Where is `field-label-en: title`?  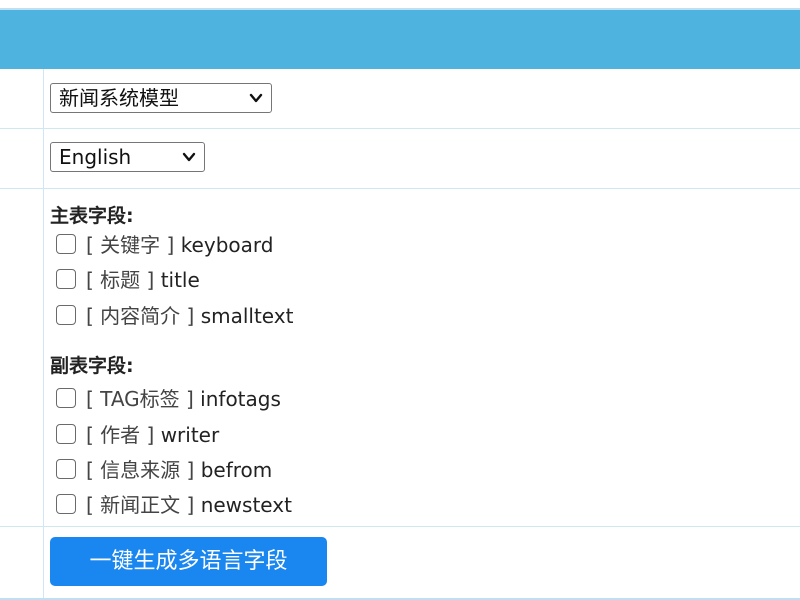 field-label-en: title is located at coordinates (180, 280).